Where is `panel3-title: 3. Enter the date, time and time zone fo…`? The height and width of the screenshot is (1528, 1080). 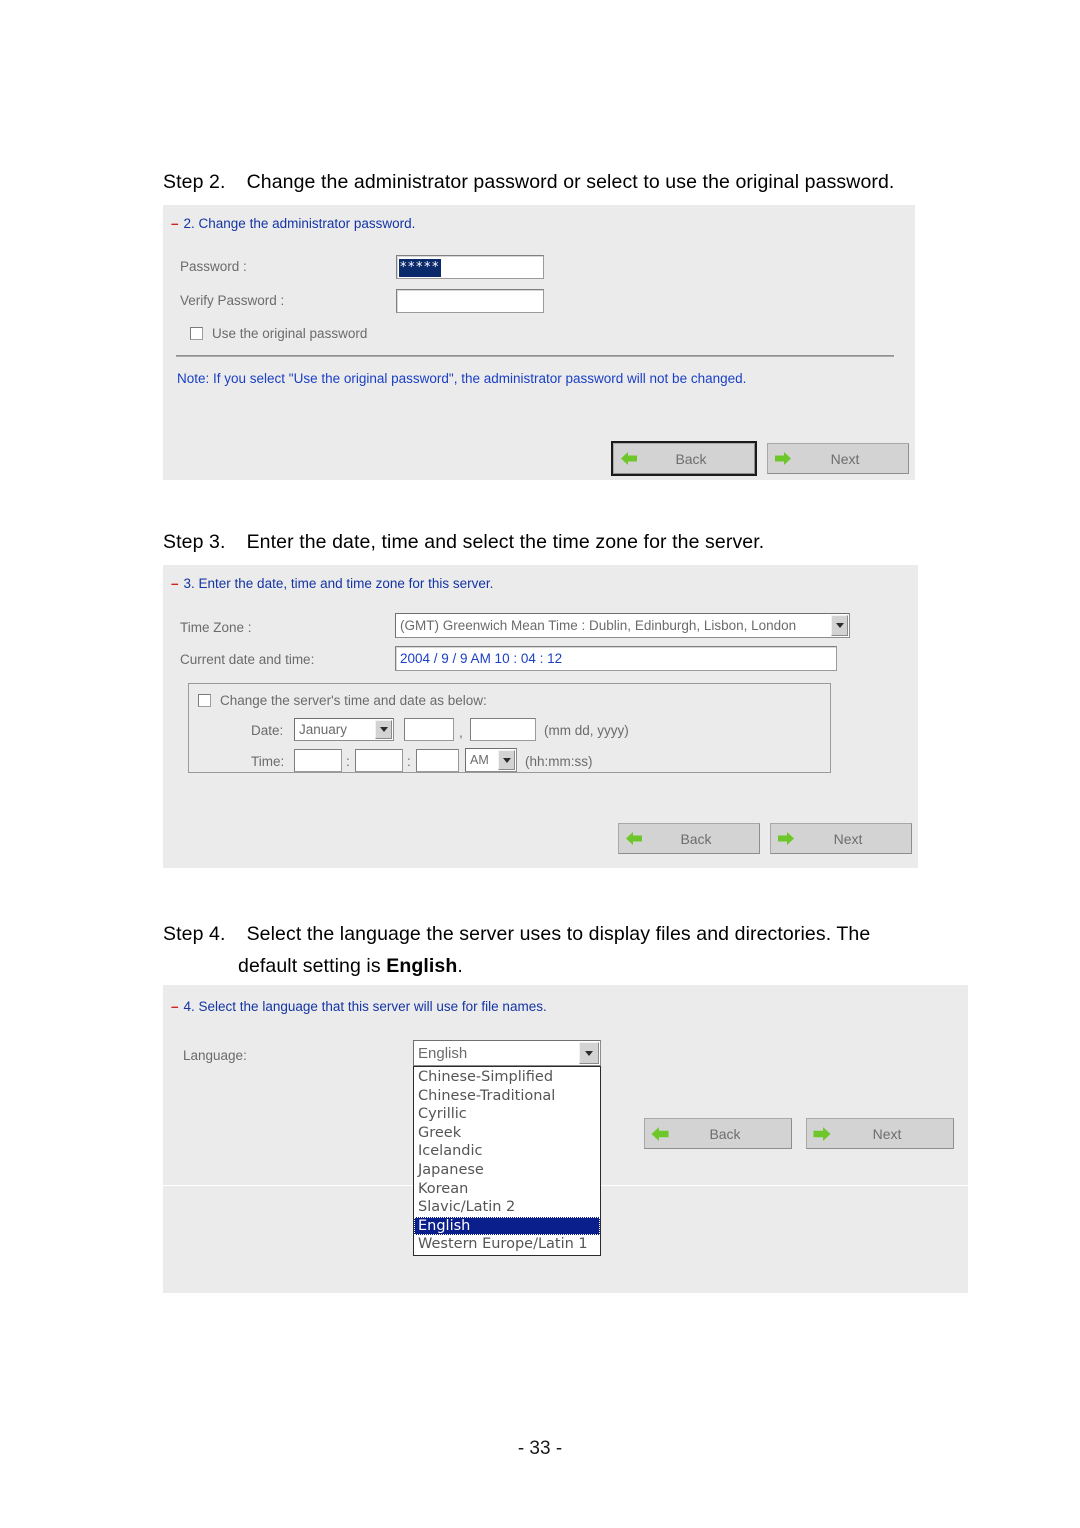 panel3-title: 3. Enter the date, time and time zone fo… is located at coordinates (338, 583).